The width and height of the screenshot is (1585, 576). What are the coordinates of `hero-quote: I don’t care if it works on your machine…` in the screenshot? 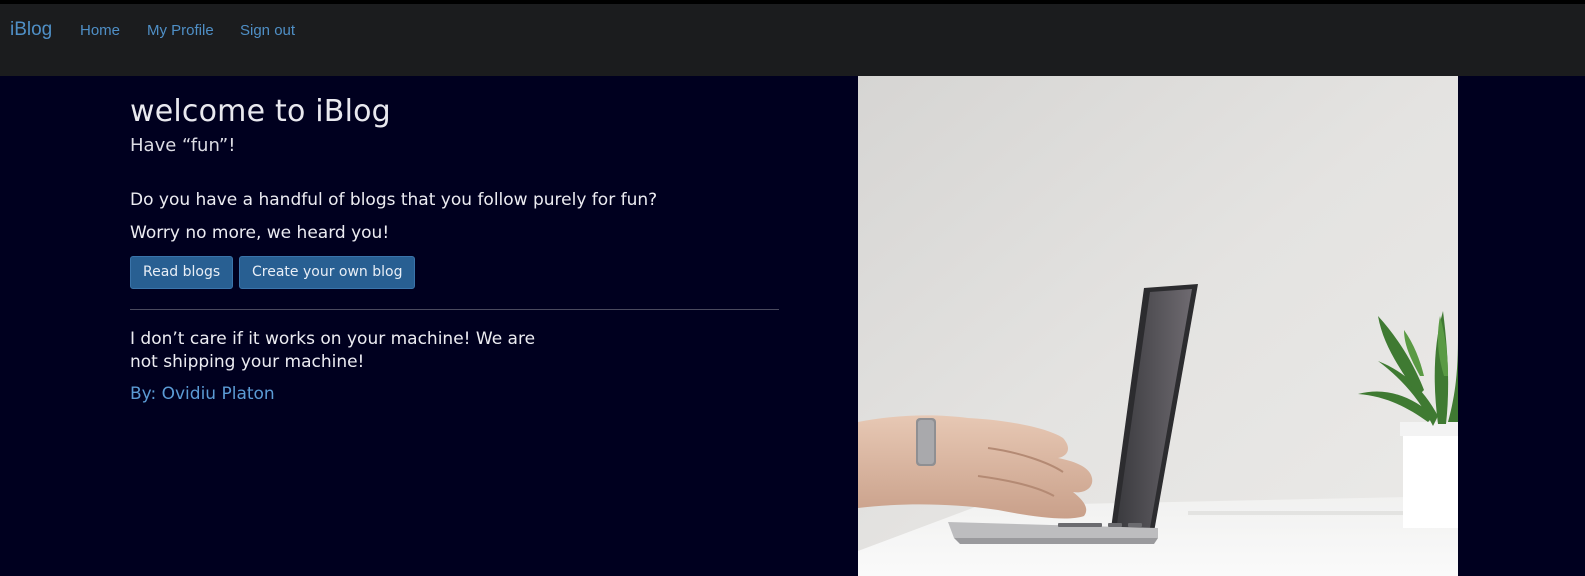 It's located at (333, 350).